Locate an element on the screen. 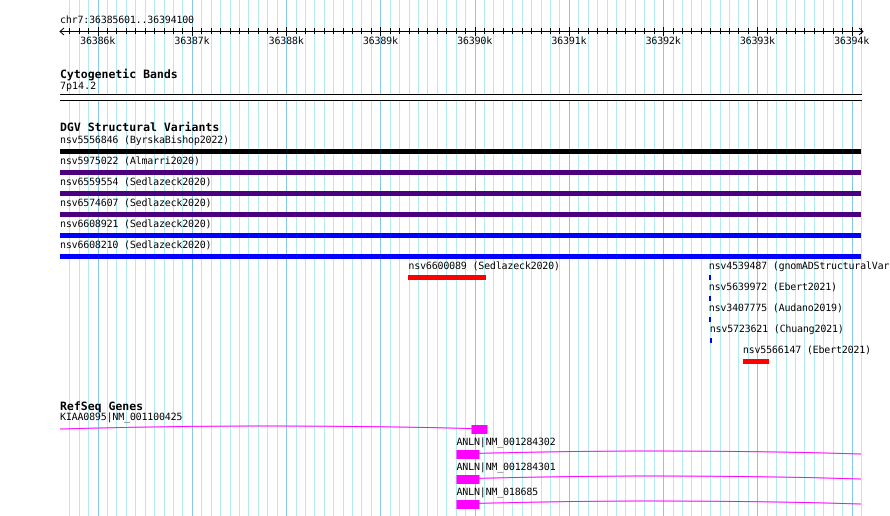  track-title: RefSeq Genes is located at coordinates (102, 406).